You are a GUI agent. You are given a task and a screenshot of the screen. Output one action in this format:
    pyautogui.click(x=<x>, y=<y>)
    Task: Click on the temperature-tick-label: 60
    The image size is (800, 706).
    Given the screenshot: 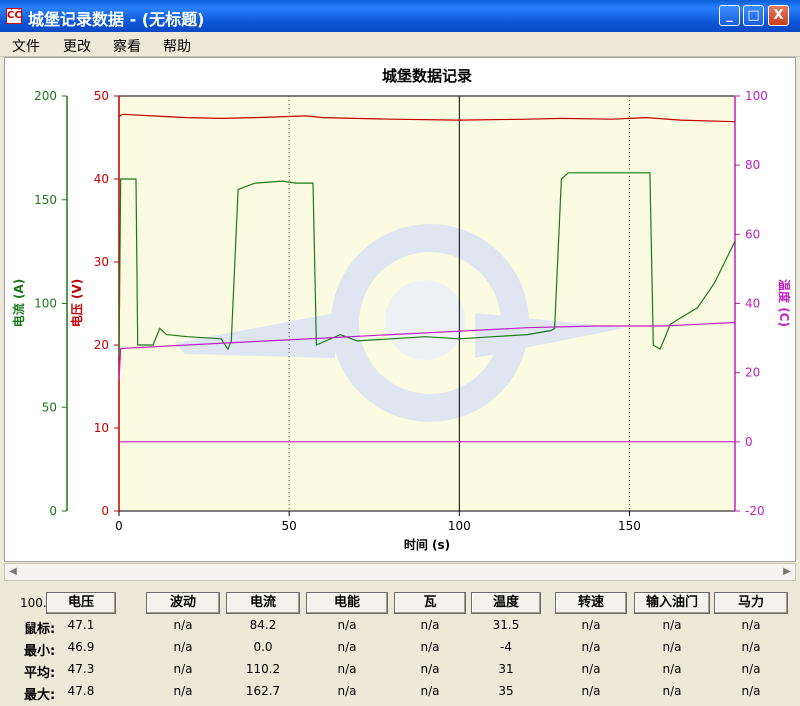 What is the action you would take?
    pyautogui.click(x=752, y=234)
    